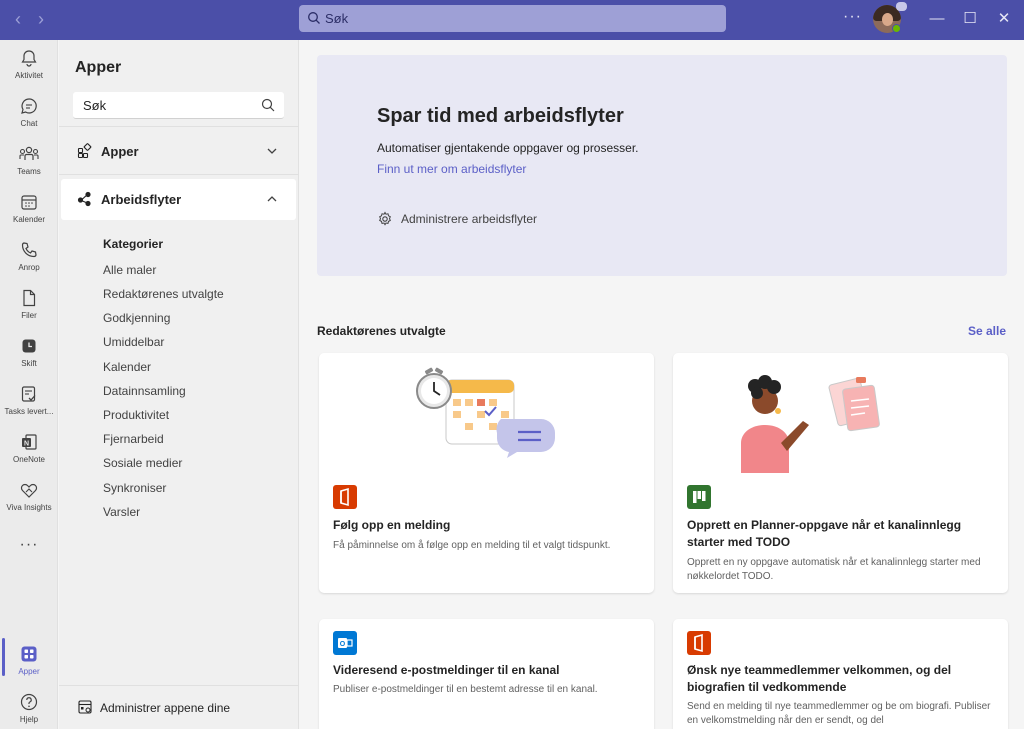 Image resolution: width=1024 pixels, height=729 pixels. I want to click on rail-label: Aktivitet, so click(28, 75).